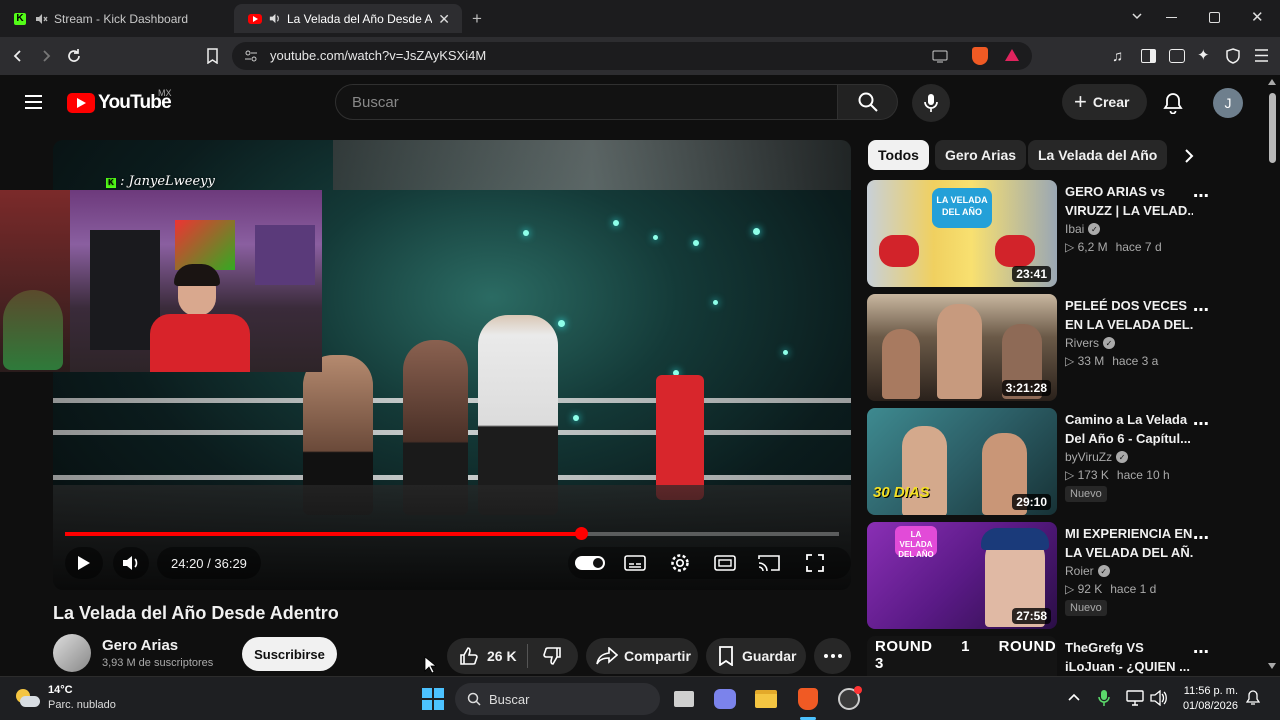 This screenshot has height=720, width=1280. I want to click on leo-ai-icon: ✦, so click(1203, 55).